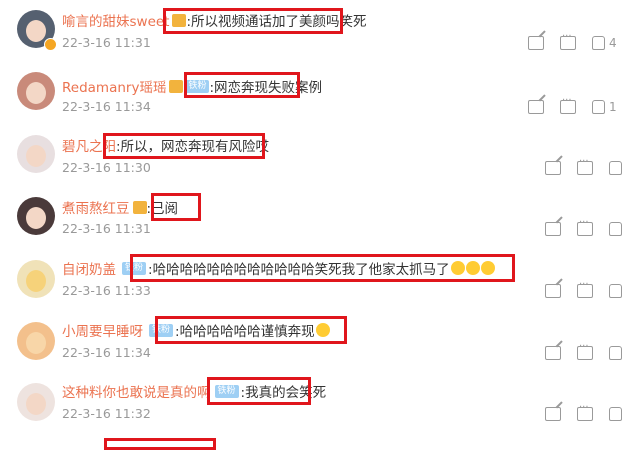 The width and height of the screenshot is (640, 450). I want to click on comment-date: 22-3-16 11:32, so click(106, 413).